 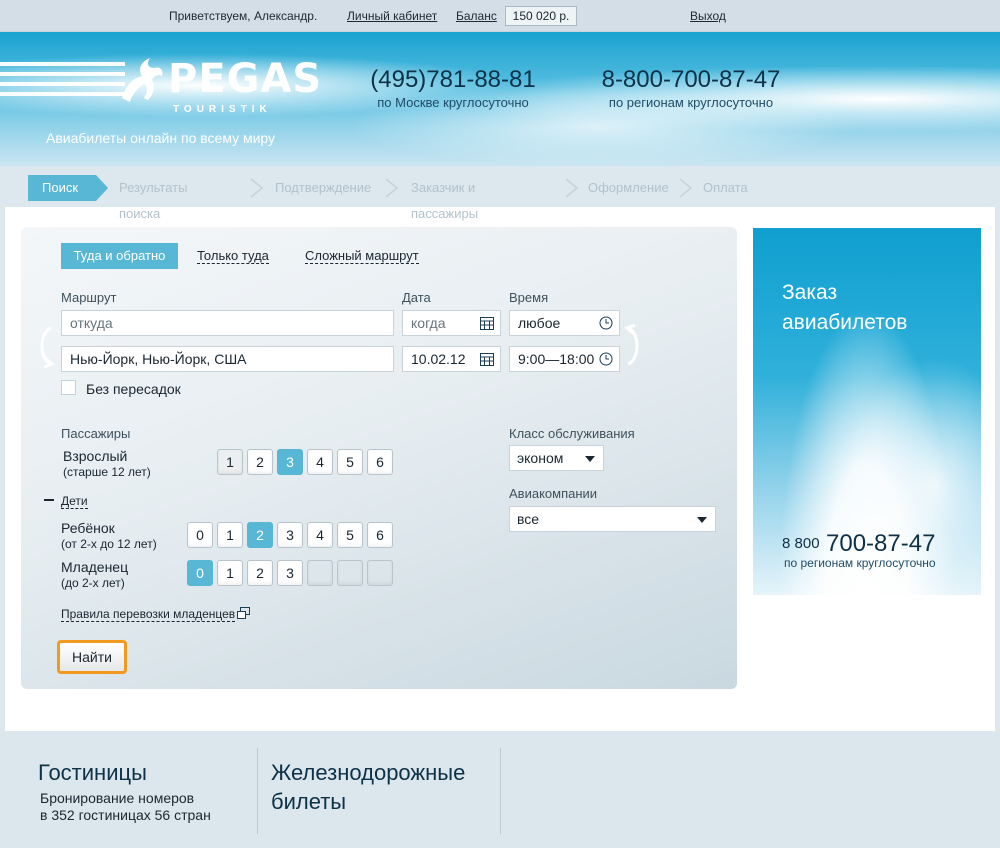 What do you see at coordinates (453, 79) in the screenshot?
I see `phone-moscow: (495)781-88-81` at bounding box center [453, 79].